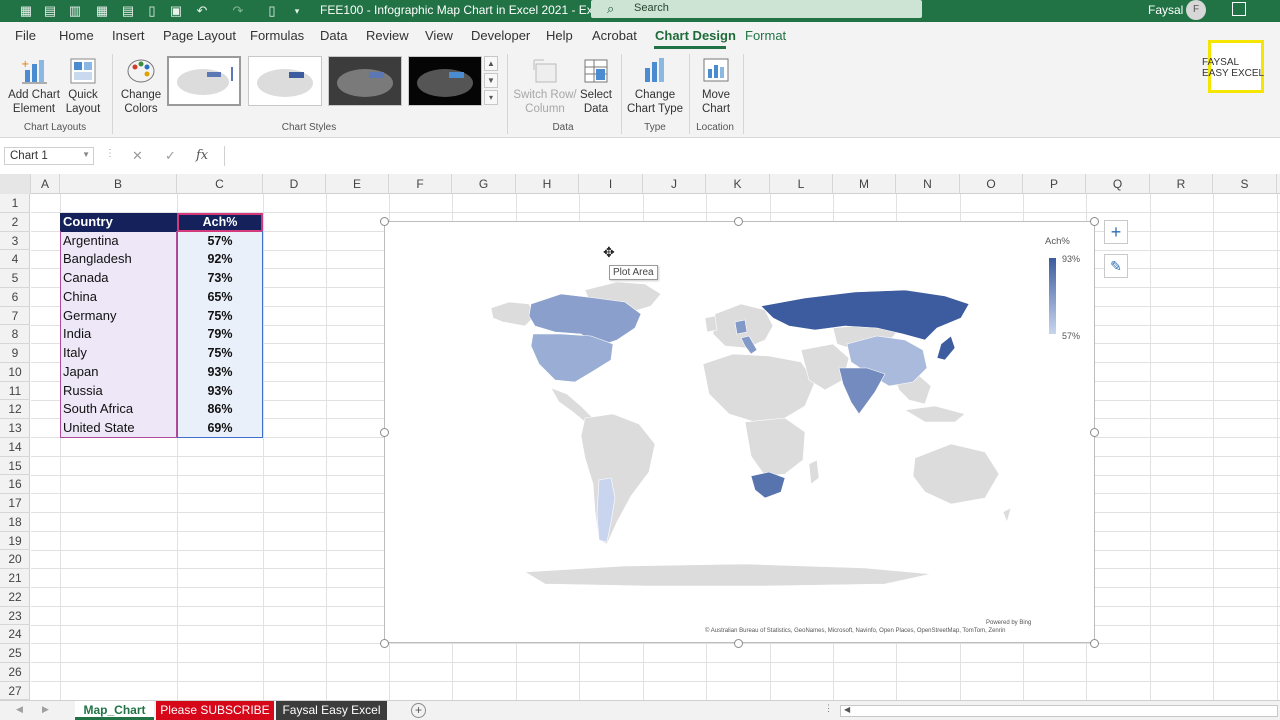 This screenshot has height=720, width=1280. I want to click on table-header-country: Country, so click(118, 222).